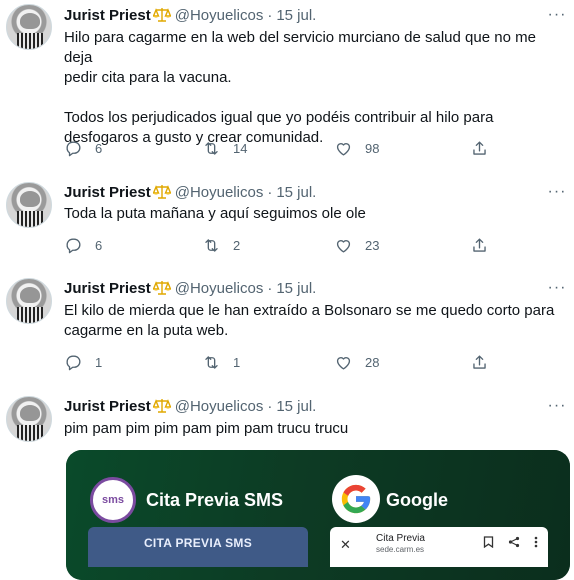  I want to click on retweet-button: 1, so click(221, 362).